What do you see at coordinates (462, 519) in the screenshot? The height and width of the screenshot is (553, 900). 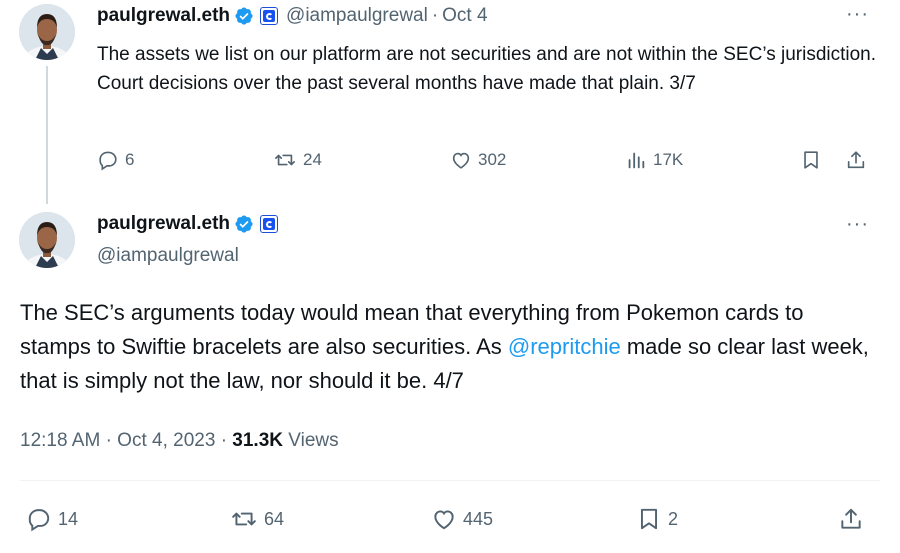 I see `like-button: 445` at bounding box center [462, 519].